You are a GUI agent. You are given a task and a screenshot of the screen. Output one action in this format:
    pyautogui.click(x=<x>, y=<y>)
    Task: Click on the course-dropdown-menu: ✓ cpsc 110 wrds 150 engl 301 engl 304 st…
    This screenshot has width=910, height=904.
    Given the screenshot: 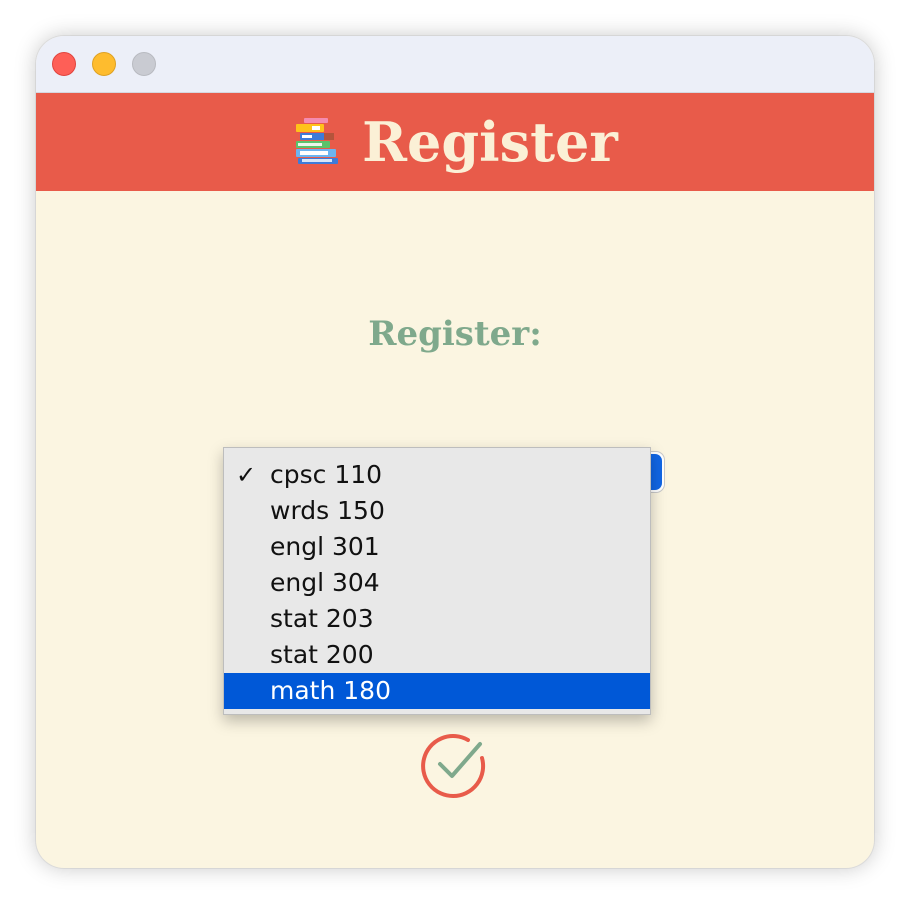 What is the action you would take?
    pyautogui.click(x=437, y=581)
    